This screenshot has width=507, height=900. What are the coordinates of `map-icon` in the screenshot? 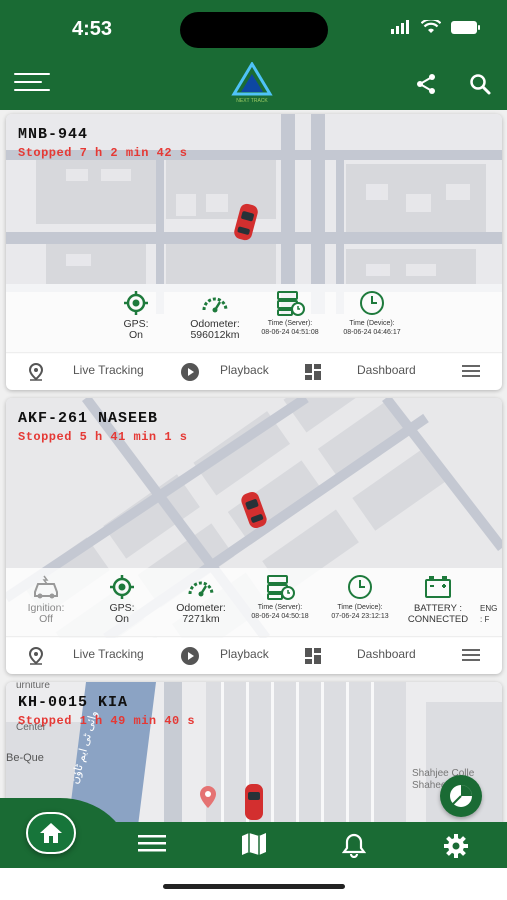 It's located at (254, 844).